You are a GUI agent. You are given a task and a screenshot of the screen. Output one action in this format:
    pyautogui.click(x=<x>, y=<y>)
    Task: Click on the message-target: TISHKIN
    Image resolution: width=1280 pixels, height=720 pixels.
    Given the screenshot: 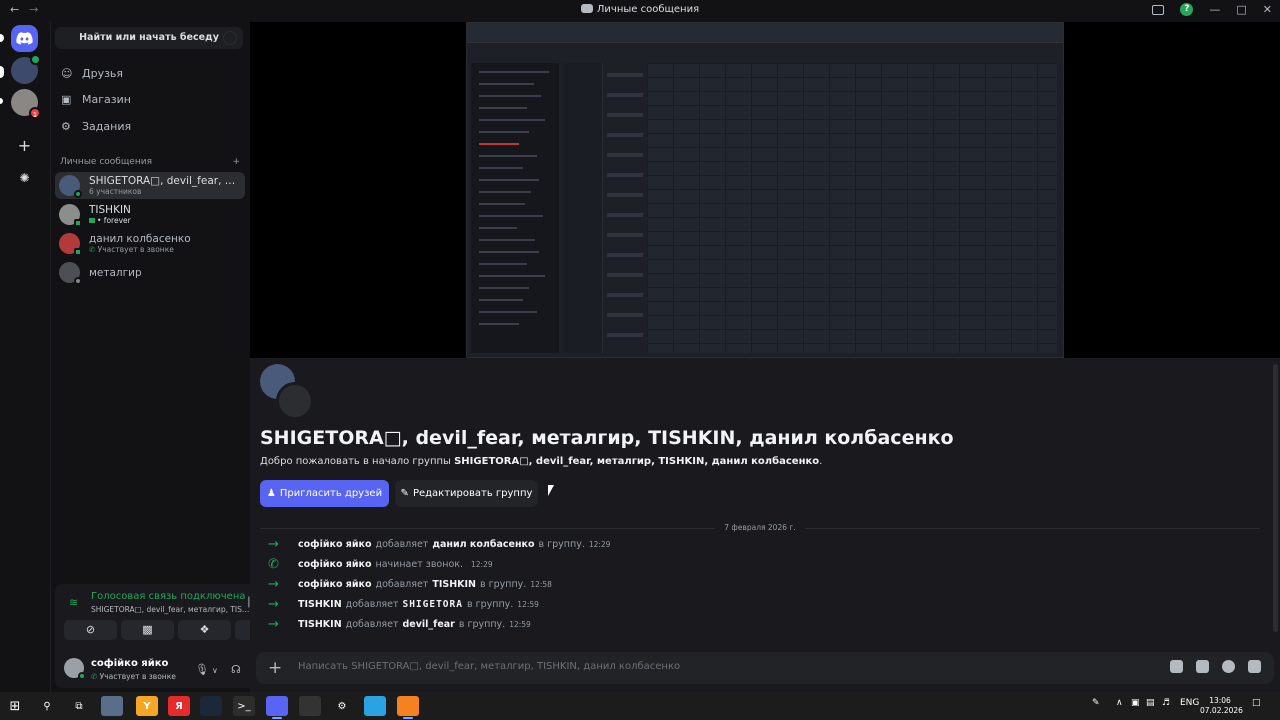 What is the action you would take?
    pyautogui.click(x=454, y=584)
    